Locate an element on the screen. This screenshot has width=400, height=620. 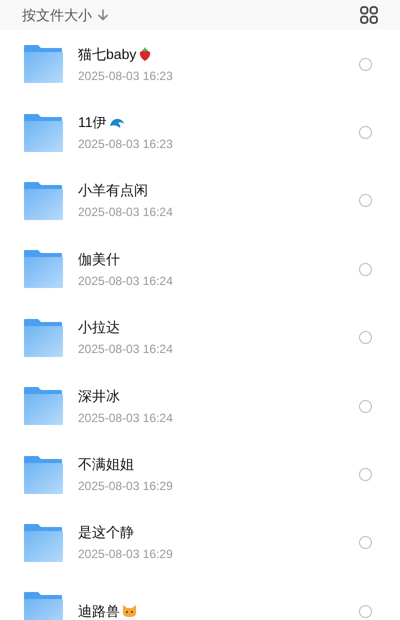
grid-view-icon is located at coordinates (369, 15).